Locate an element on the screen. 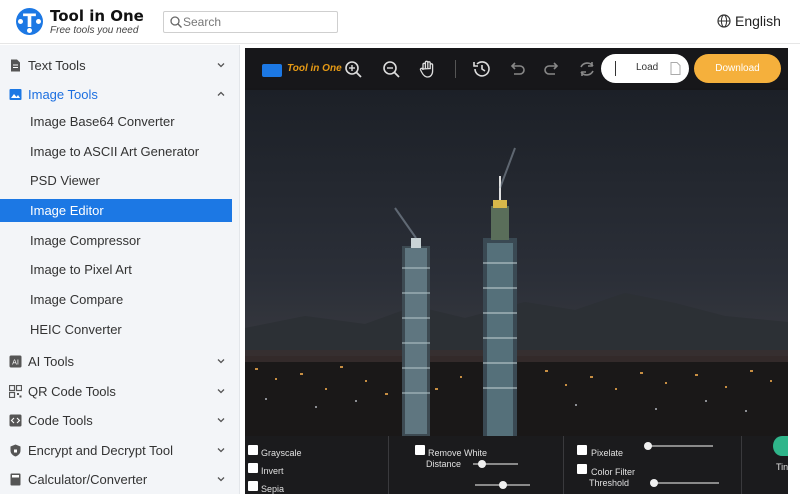 The width and height of the screenshot is (800, 494). sidebar-subitem-image-compare: Image Compare is located at coordinates (116, 299).